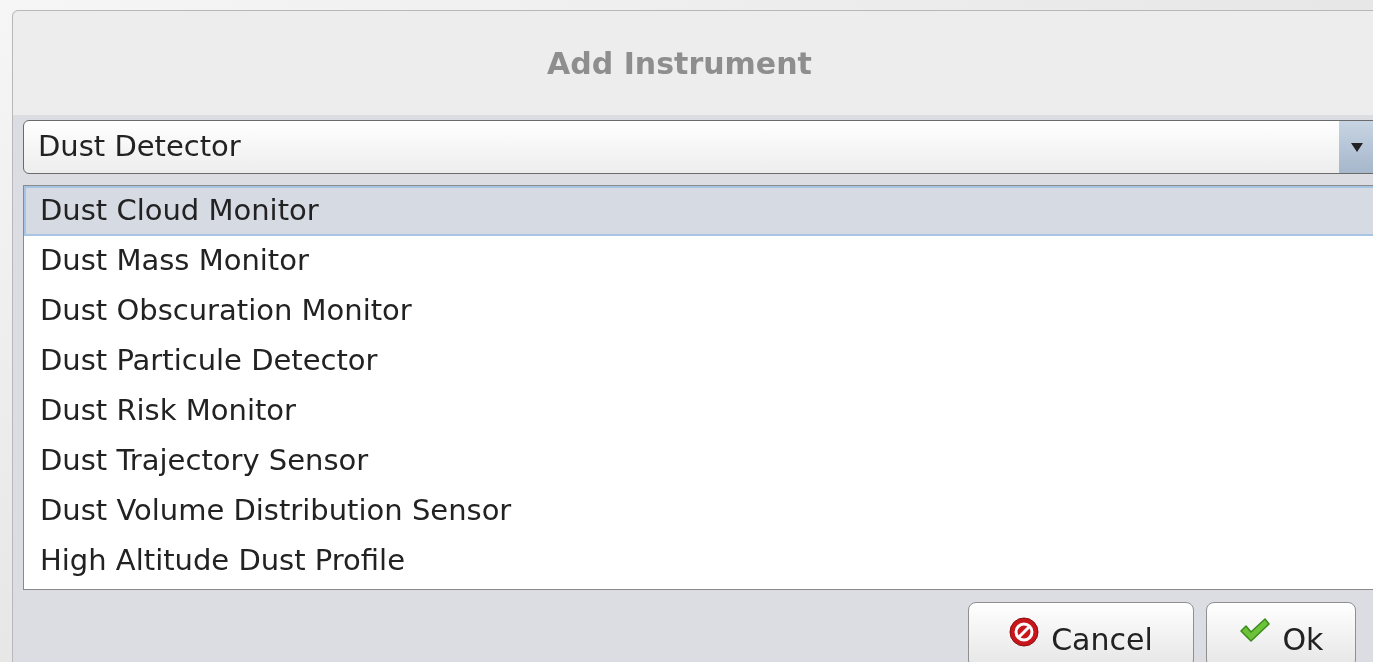  I want to click on cancel-button: Cancel, so click(1081, 632).